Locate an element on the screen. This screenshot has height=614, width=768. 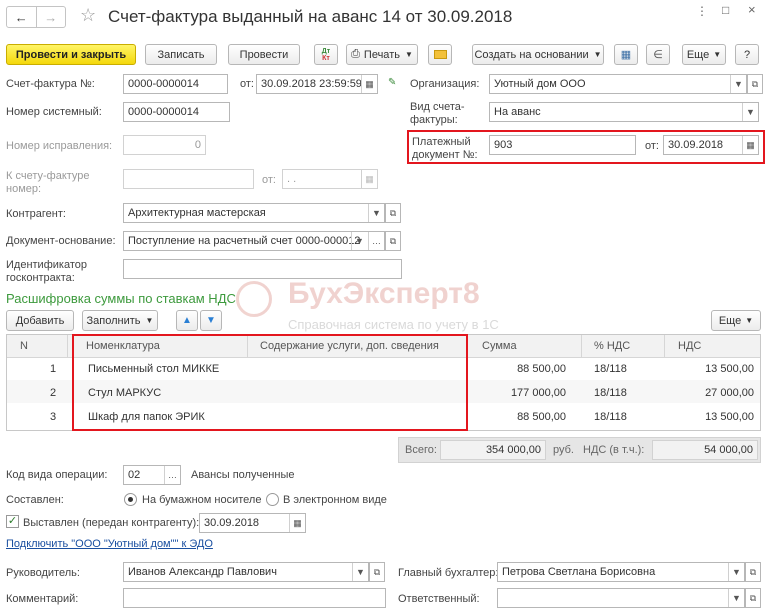
comment-label: Комментарий: is located at coordinates (42, 599).